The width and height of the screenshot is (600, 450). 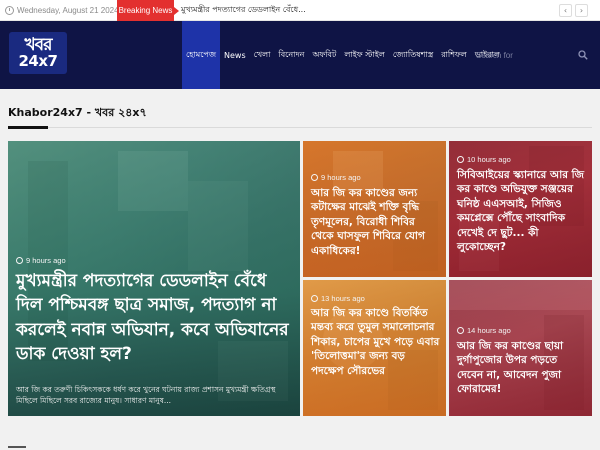 I want to click on nav-item-home: হোমপেজ, so click(x=201, y=55).